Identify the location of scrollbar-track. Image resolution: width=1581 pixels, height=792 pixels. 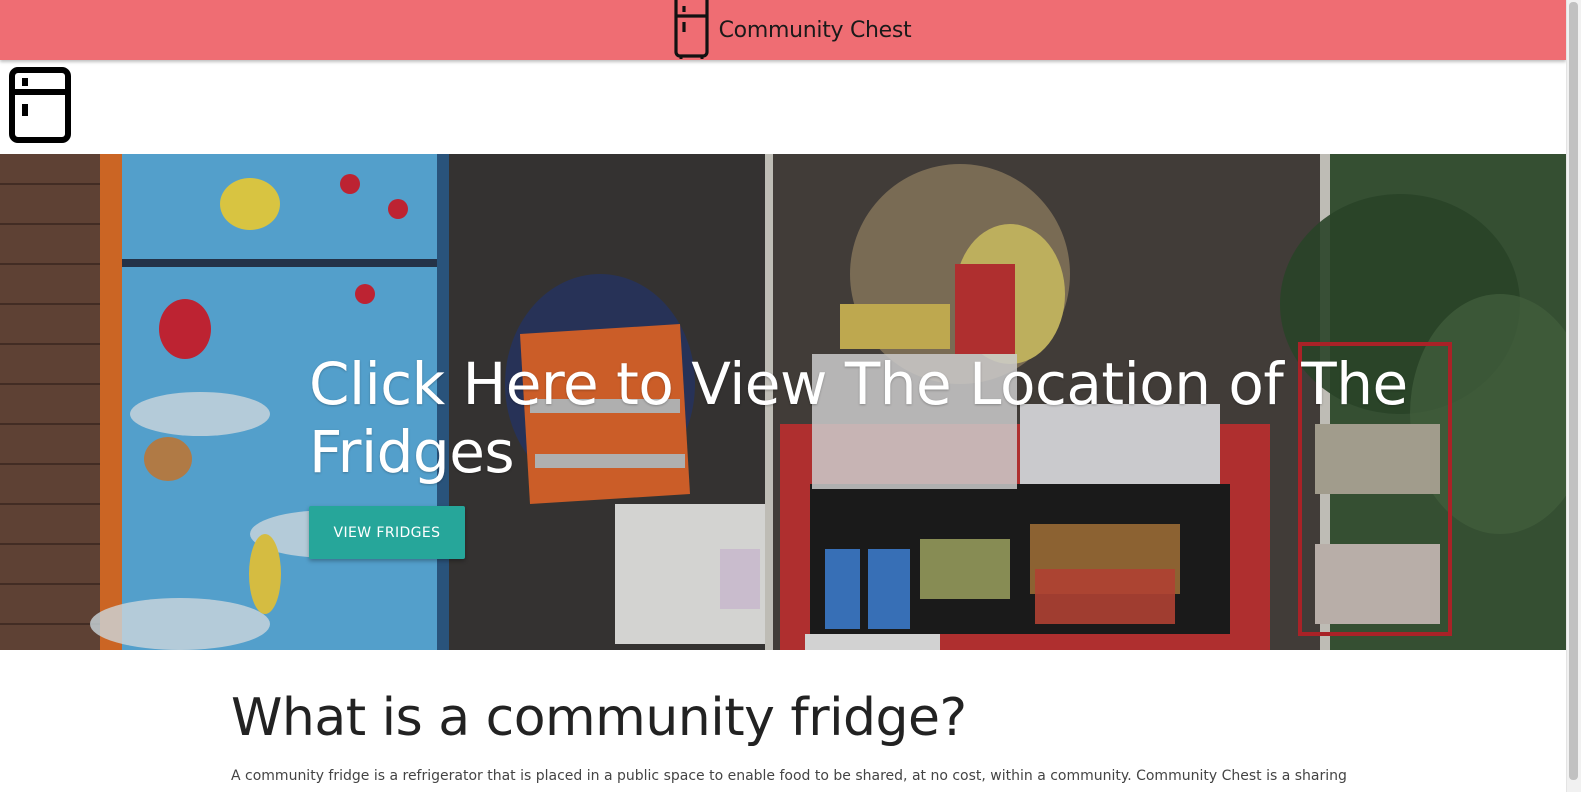
(1573, 396).